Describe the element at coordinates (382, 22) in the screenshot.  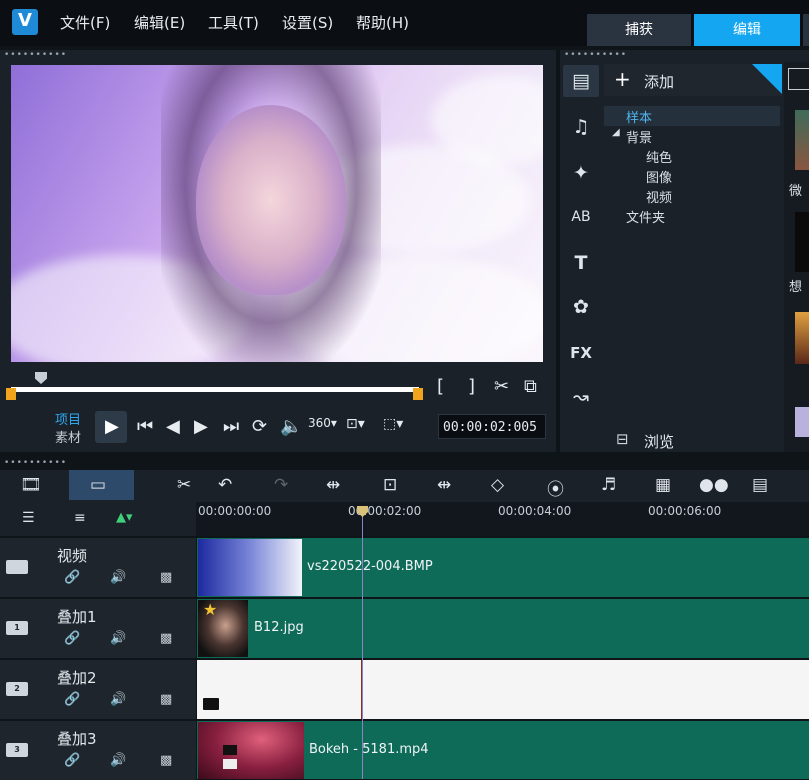
I see `menu-help: 帮助(H)` at that location.